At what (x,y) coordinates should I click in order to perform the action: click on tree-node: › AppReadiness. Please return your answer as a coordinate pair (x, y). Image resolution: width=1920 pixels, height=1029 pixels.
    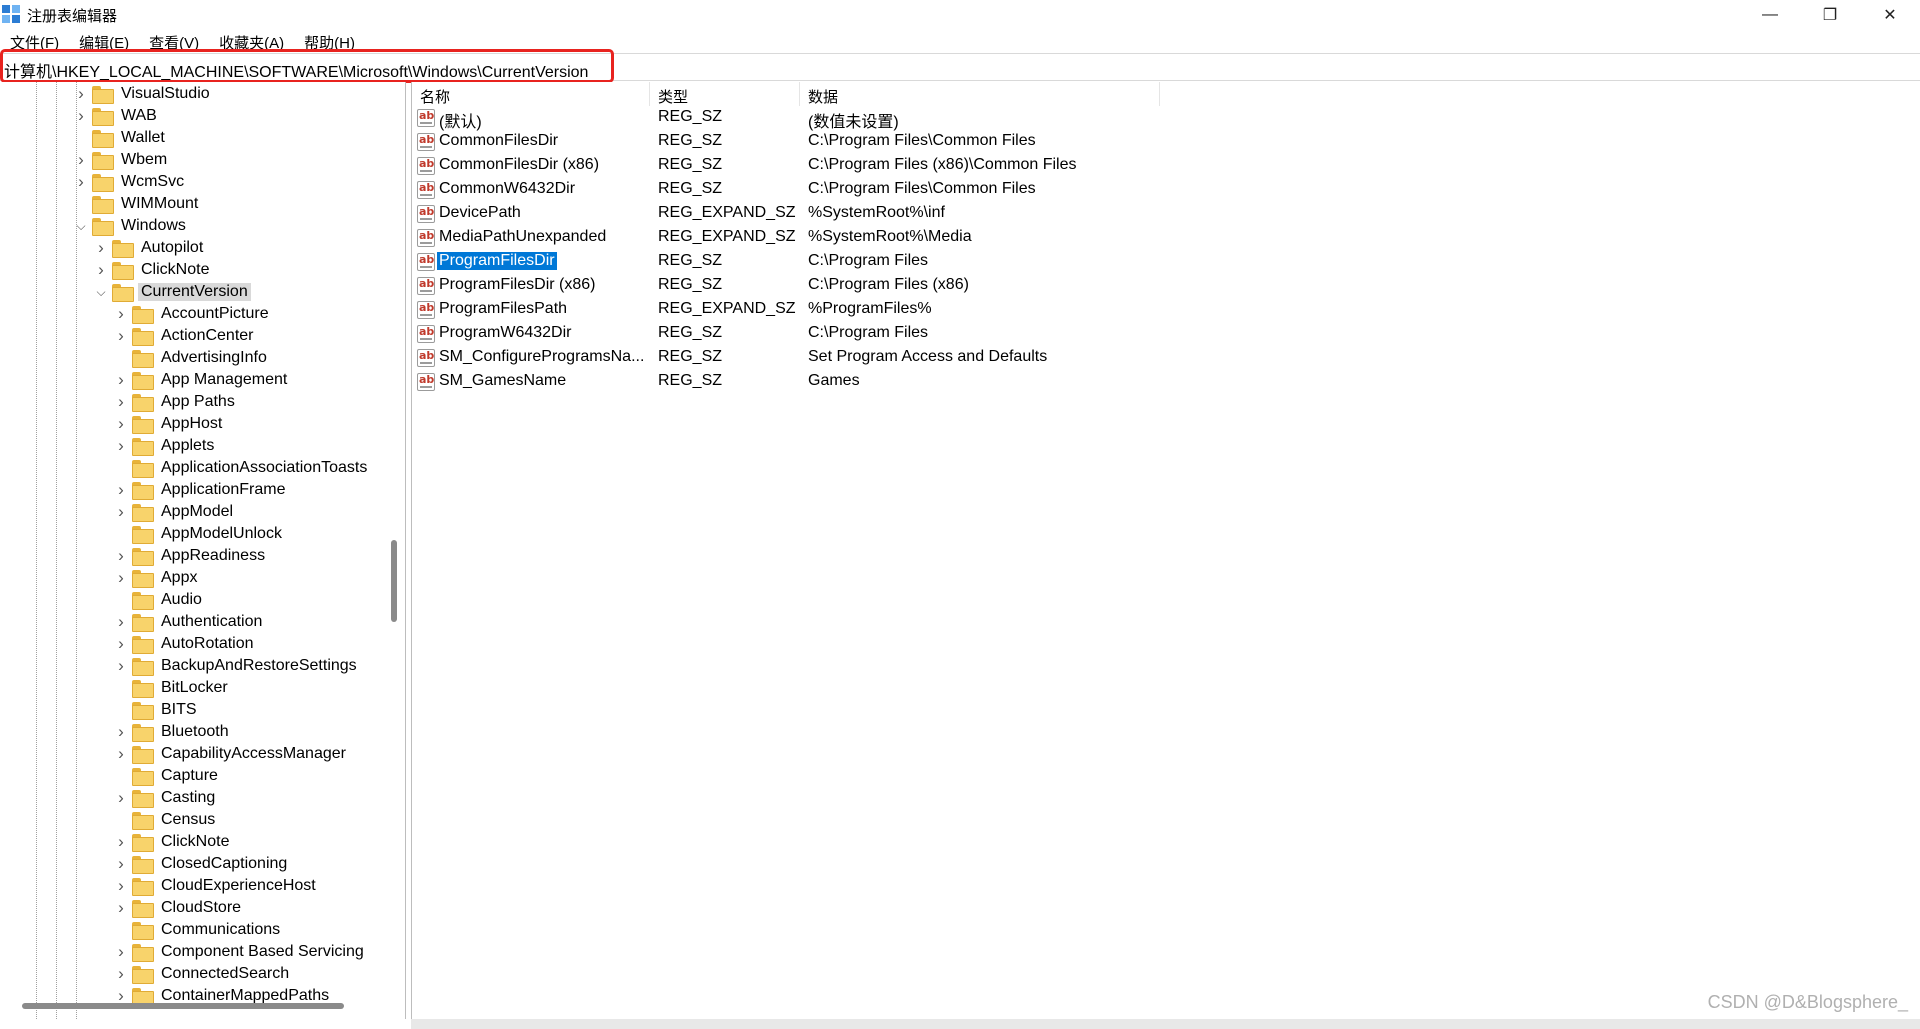
    Looking at the image, I should click on (191, 556).